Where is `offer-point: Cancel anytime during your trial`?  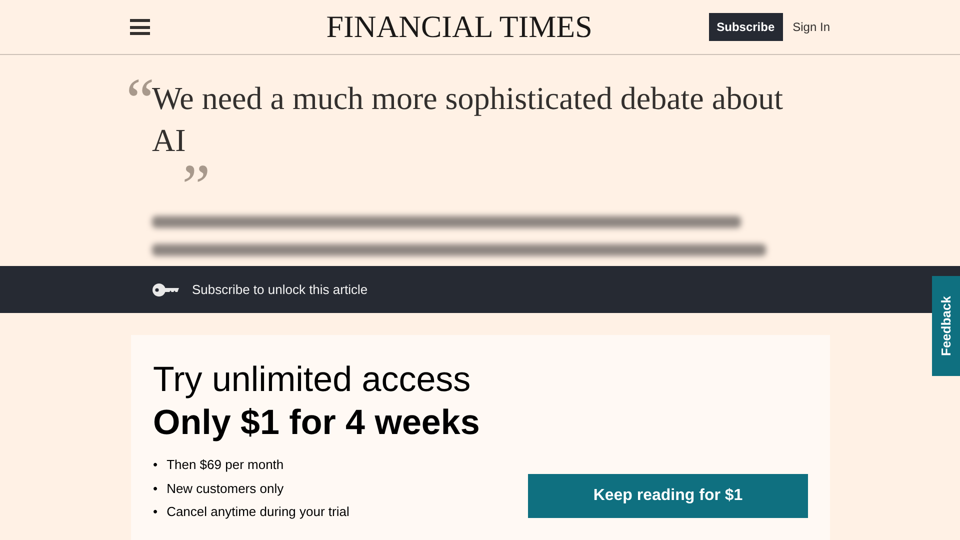
offer-point: Cancel anytime during your trial is located at coordinates (258, 512).